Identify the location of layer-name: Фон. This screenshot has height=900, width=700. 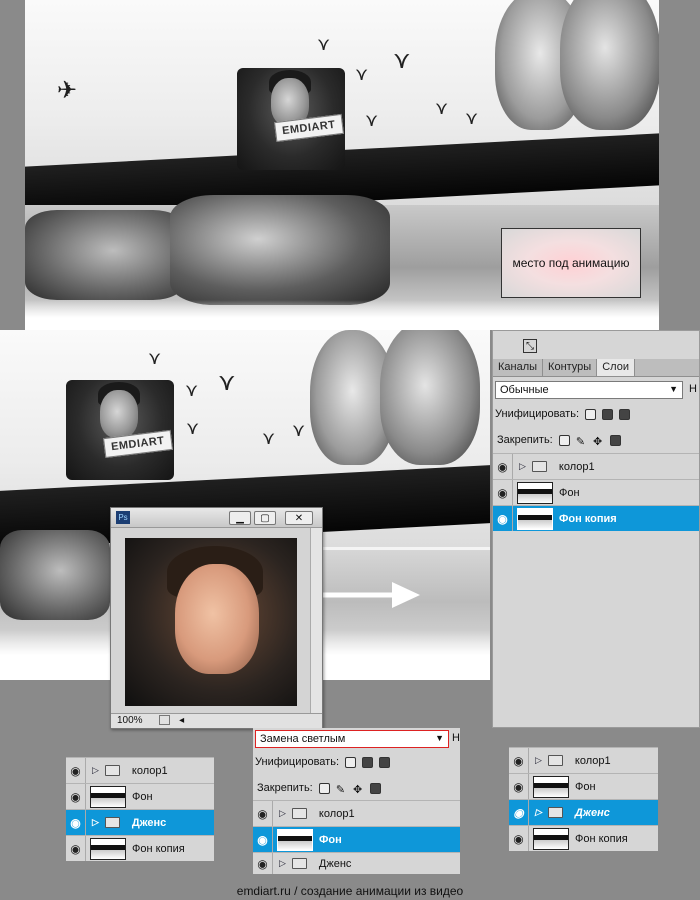
(330, 839).